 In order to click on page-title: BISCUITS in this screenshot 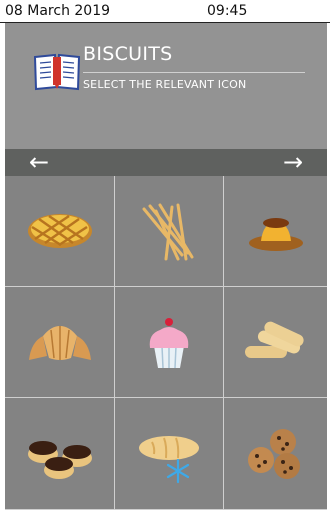, I will do `click(128, 54)`.